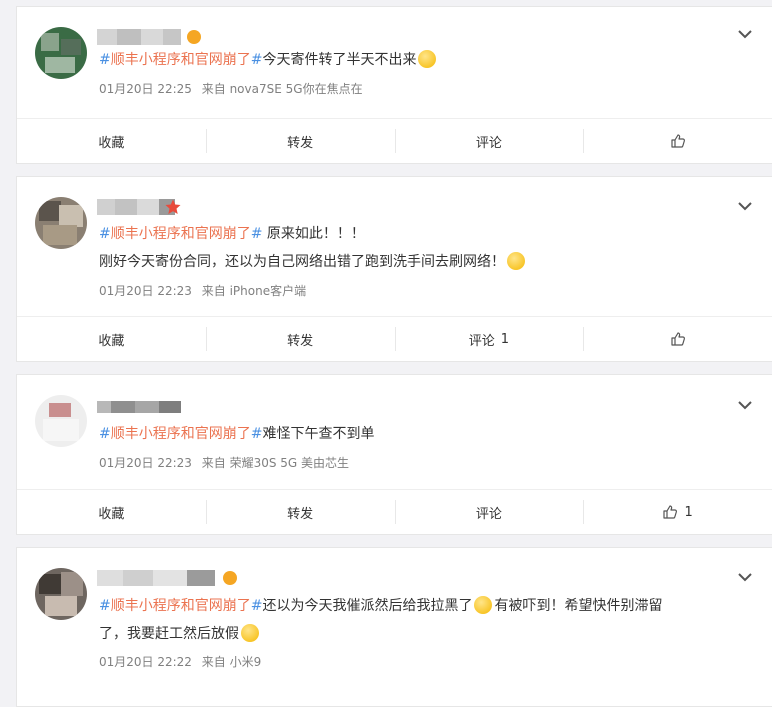  I want to click on post-body: 难怪下午查不到单, so click(318, 434).